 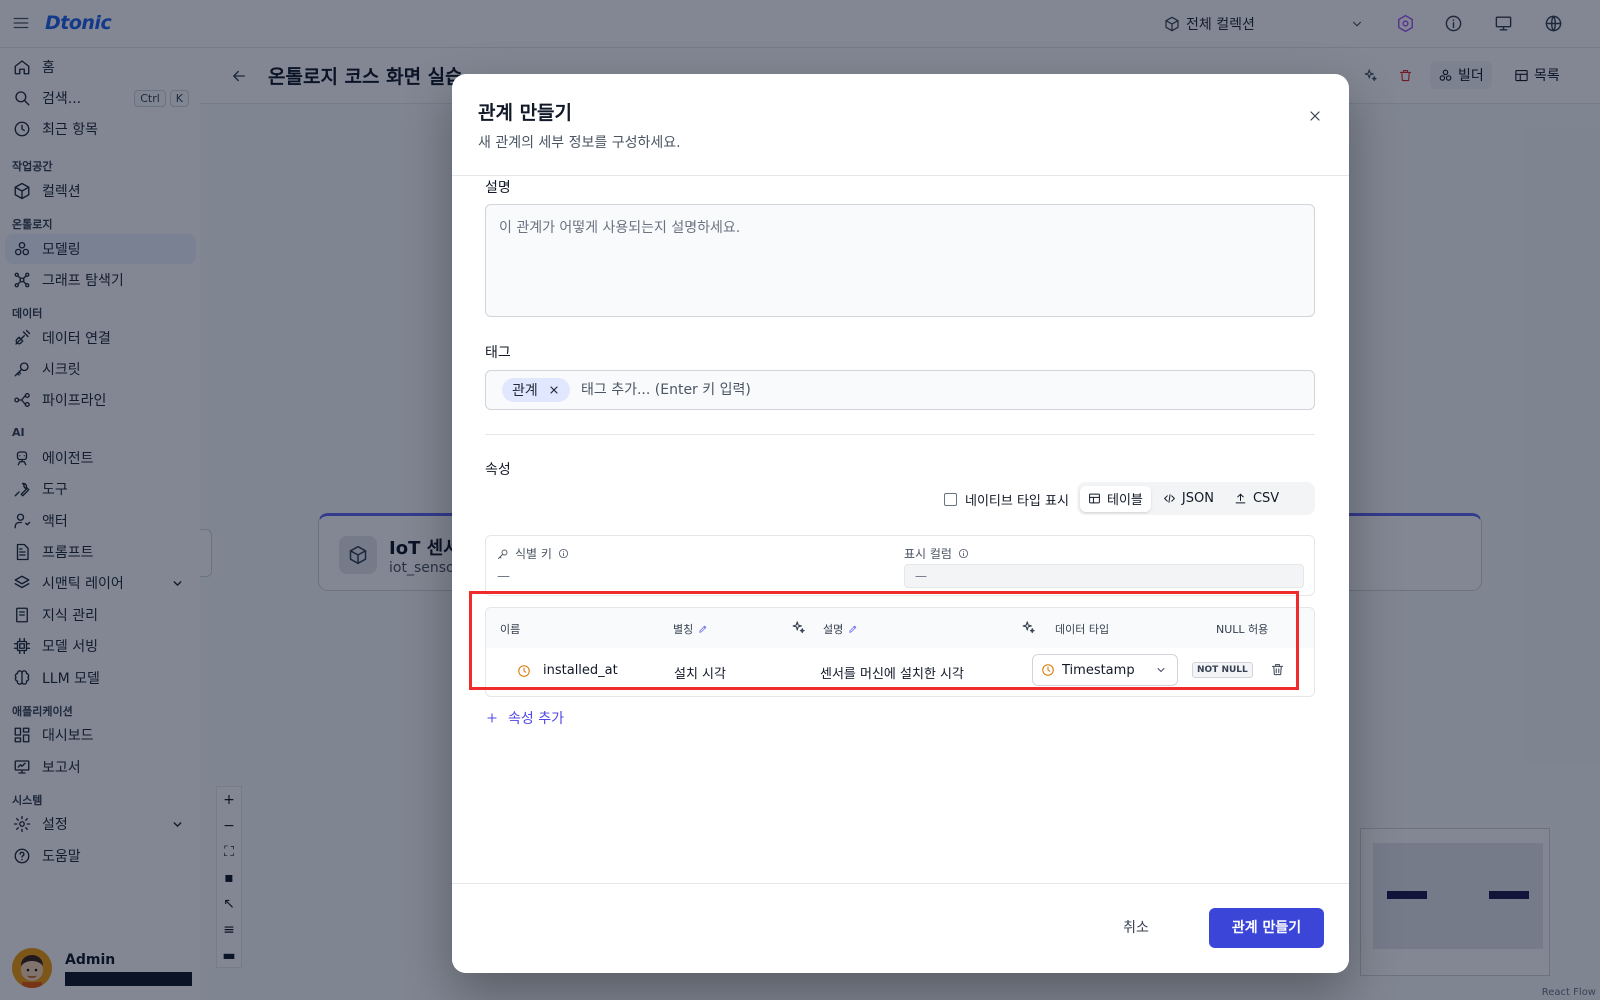 I want to click on view-mode-toggle: 테이블 JSON CSV, so click(x=1196, y=498).